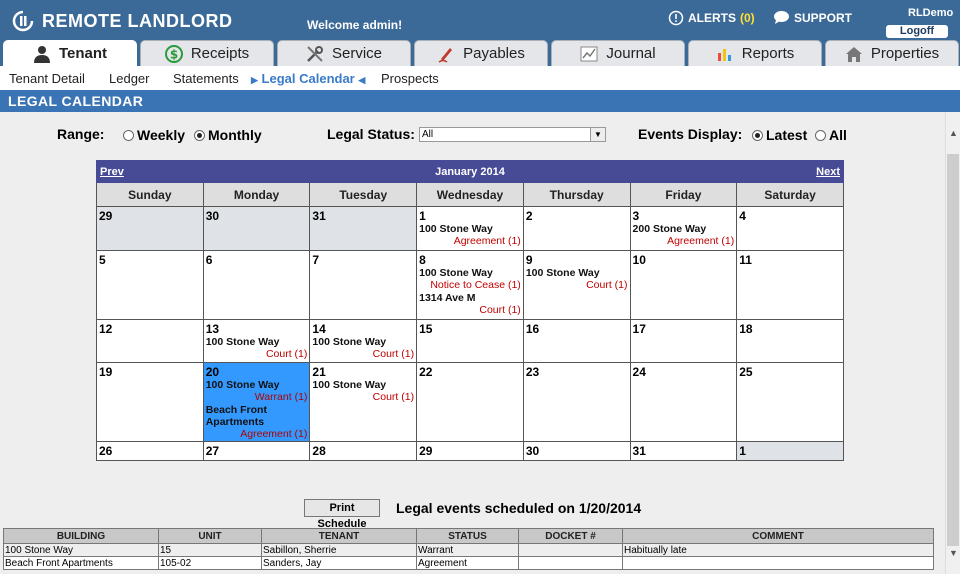 Image resolution: width=960 pixels, height=574 pixels. What do you see at coordinates (892, 53) in the screenshot?
I see `tab-properties: Properties` at bounding box center [892, 53].